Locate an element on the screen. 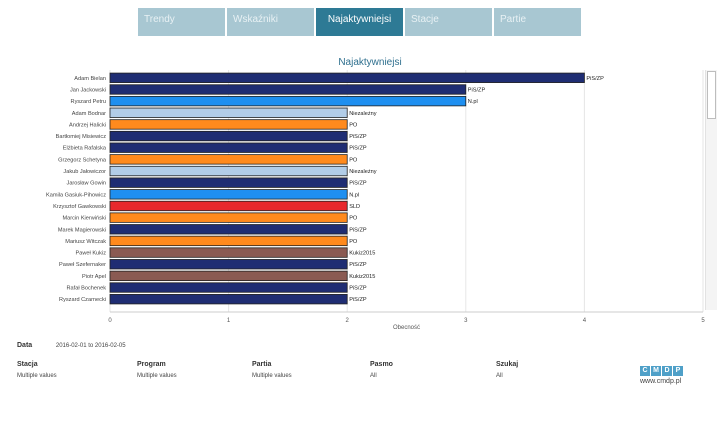 This screenshot has height=423, width=720. row-name-label: Jan Jackowski is located at coordinates (88, 90).